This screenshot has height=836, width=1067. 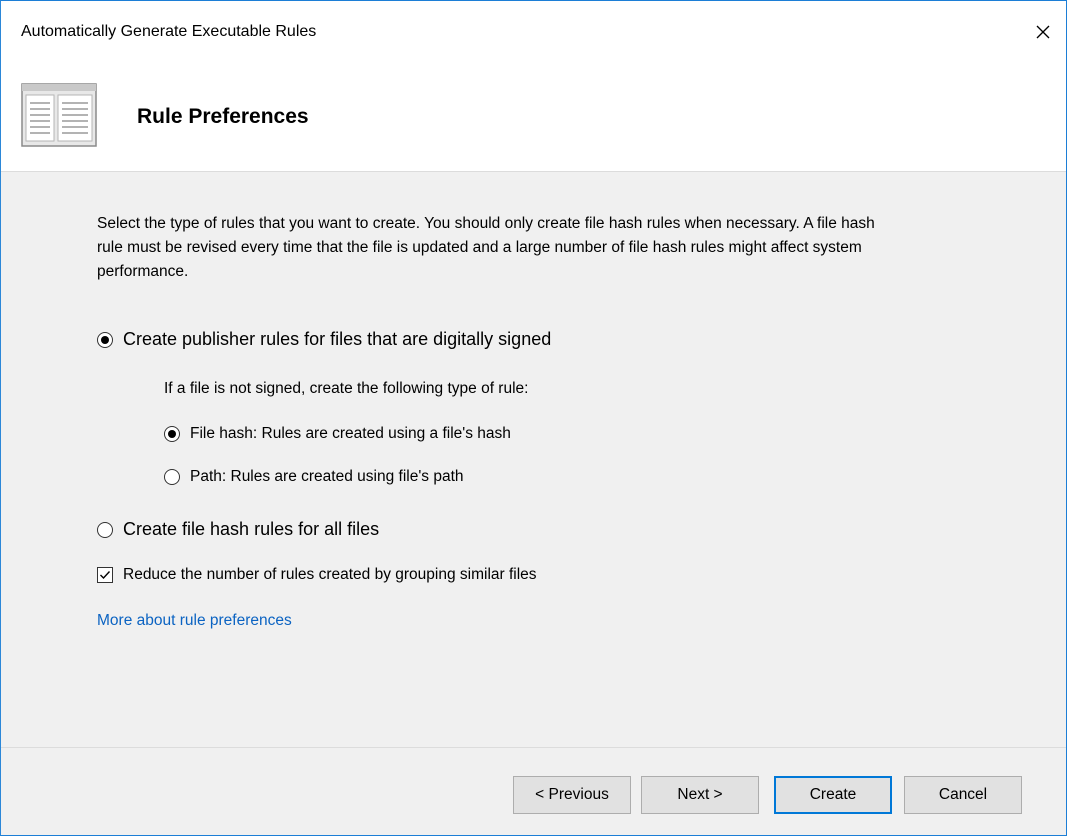 What do you see at coordinates (572, 795) in the screenshot?
I see `previous-button: < Previous` at bounding box center [572, 795].